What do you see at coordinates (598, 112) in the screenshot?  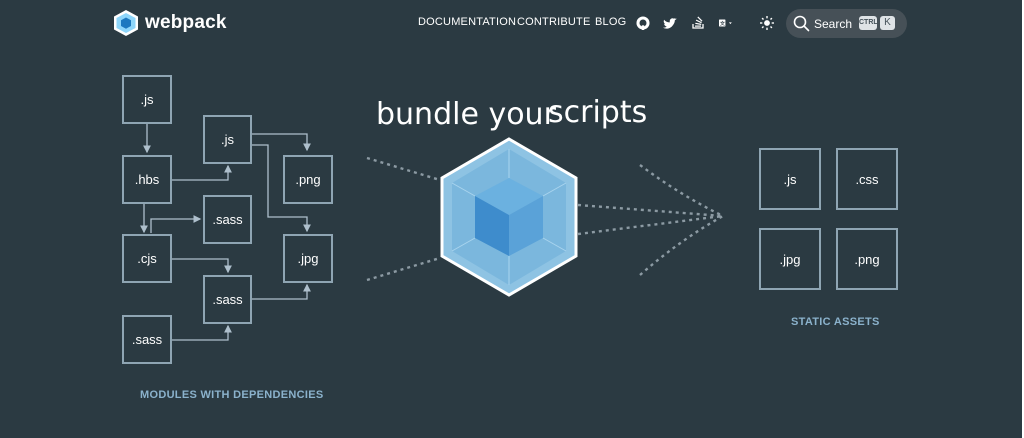 I see `hero-headline-part2: scripts` at bounding box center [598, 112].